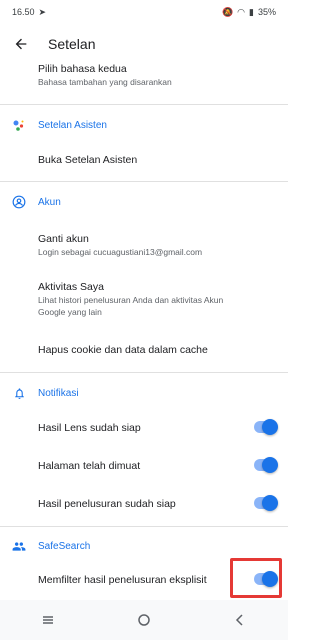  I want to click on lens-ready-toggle, so click(266, 427).